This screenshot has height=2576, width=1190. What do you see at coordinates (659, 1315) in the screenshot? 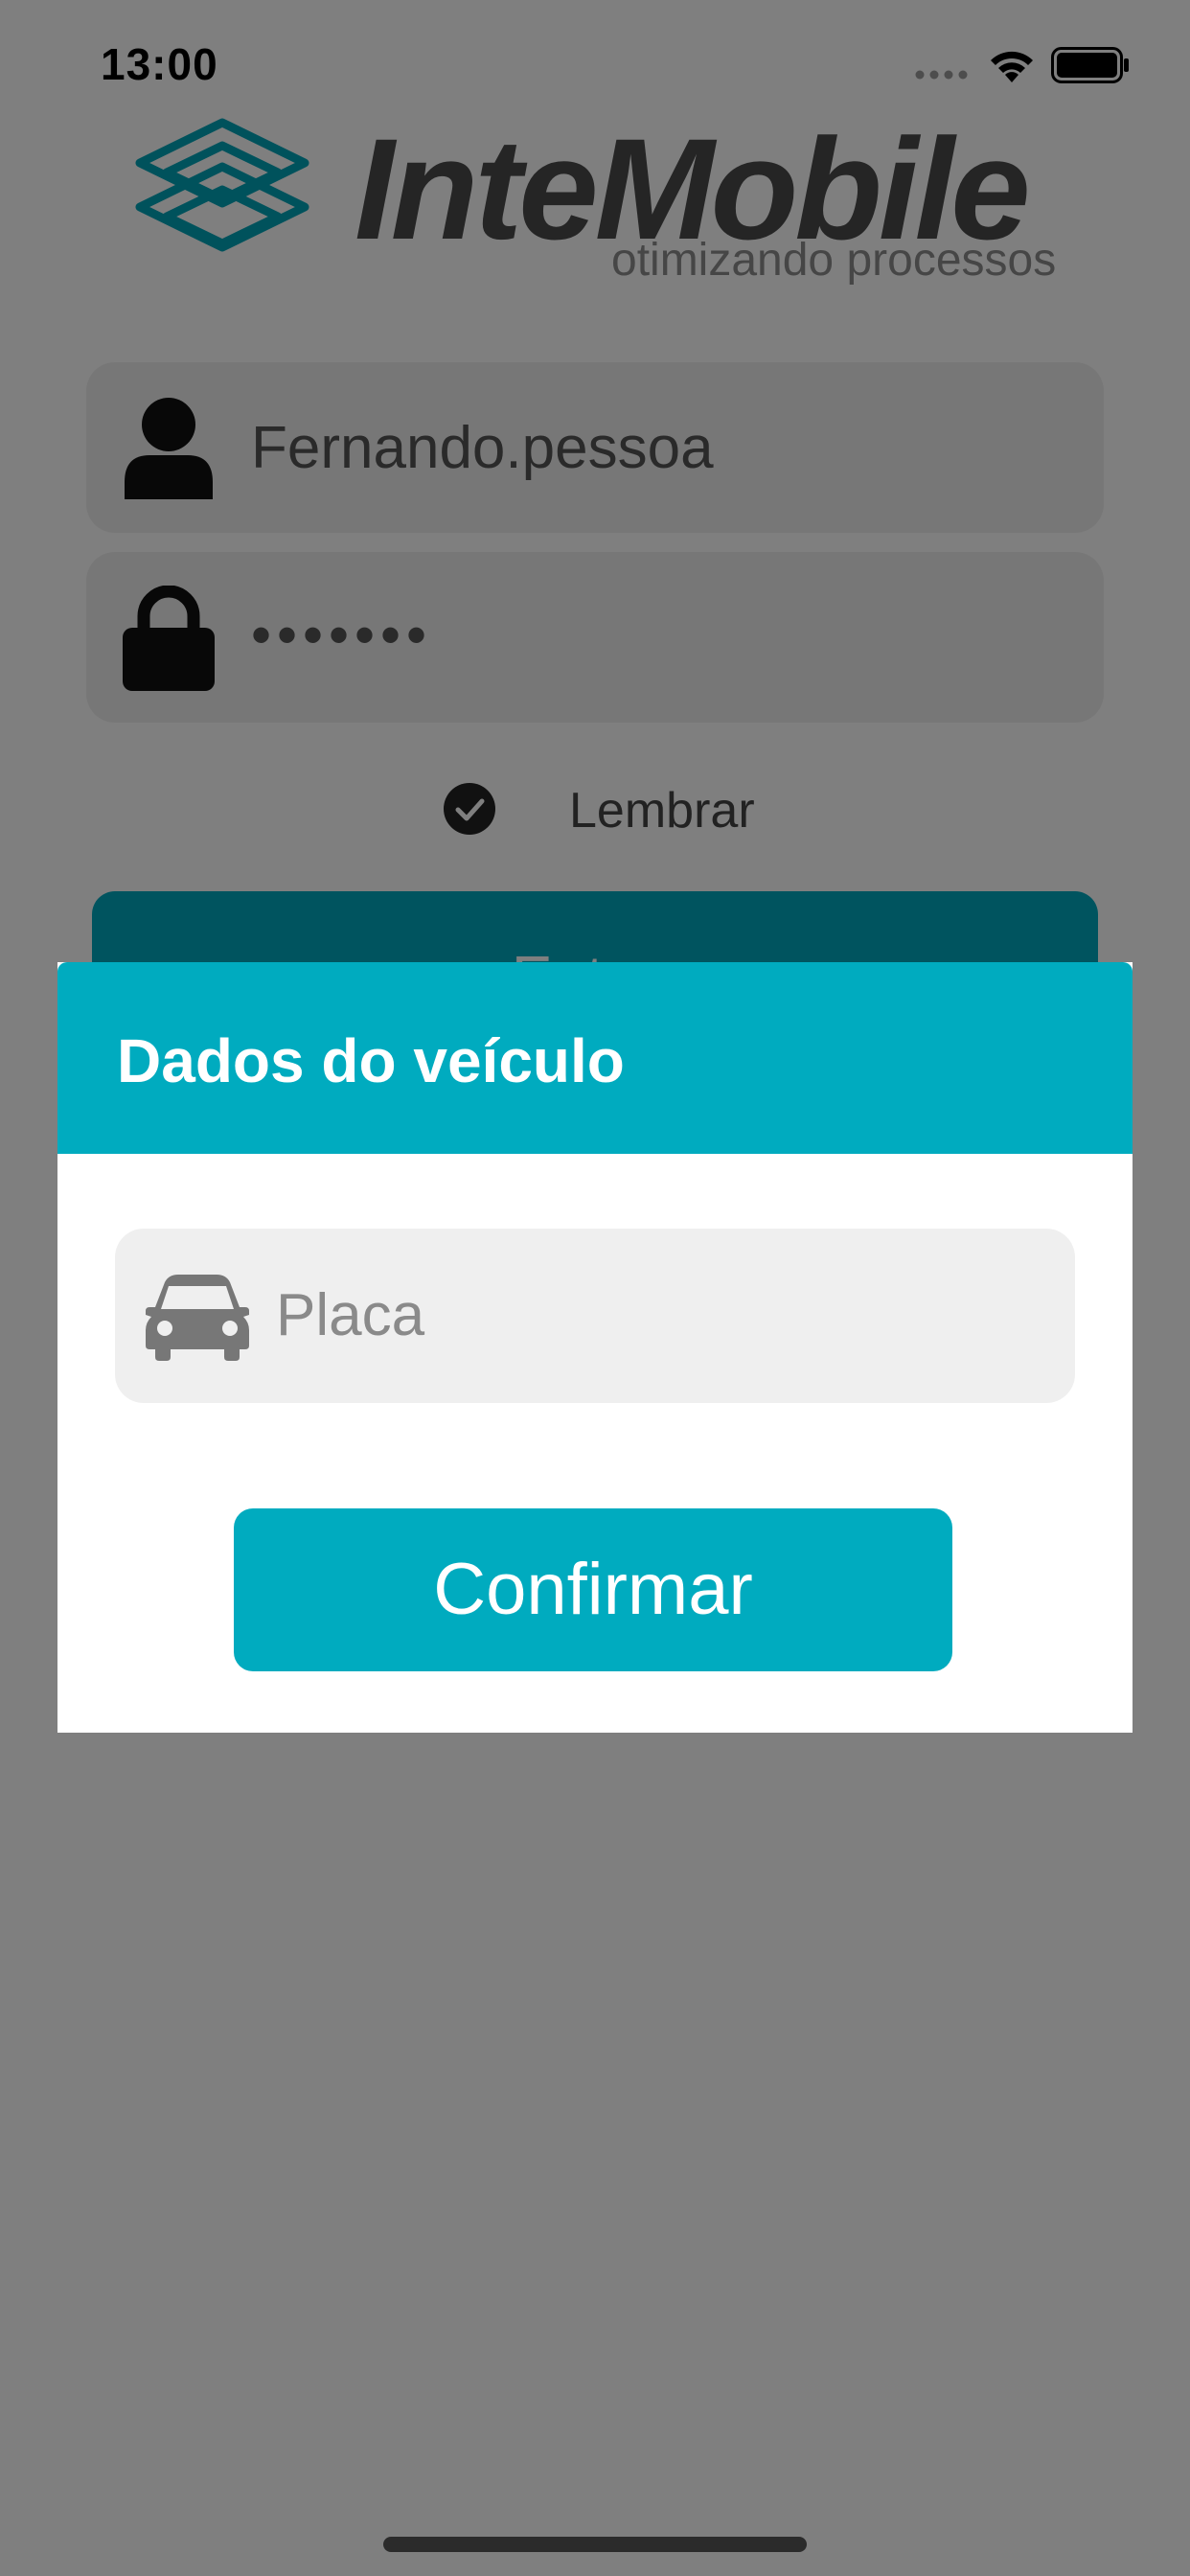
I see `plate-input` at bounding box center [659, 1315].